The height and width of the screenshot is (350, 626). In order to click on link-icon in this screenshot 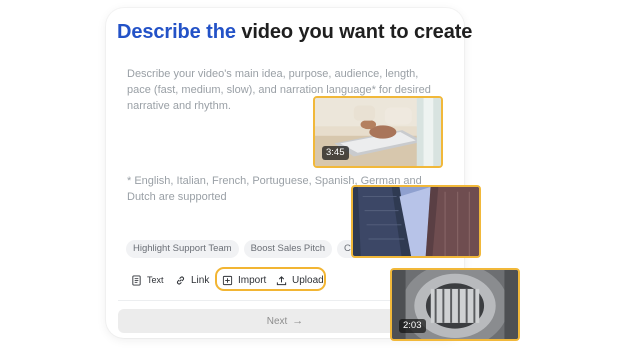, I will do `click(180, 280)`.